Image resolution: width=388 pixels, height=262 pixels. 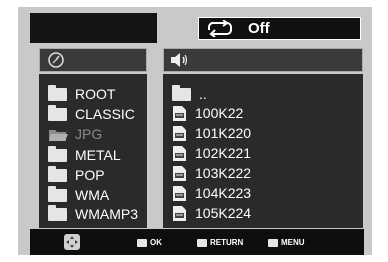 What do you see at coordinates (203, 94) in the screenshot?
I see `file-label: ..` at bounding box center [203, 94].